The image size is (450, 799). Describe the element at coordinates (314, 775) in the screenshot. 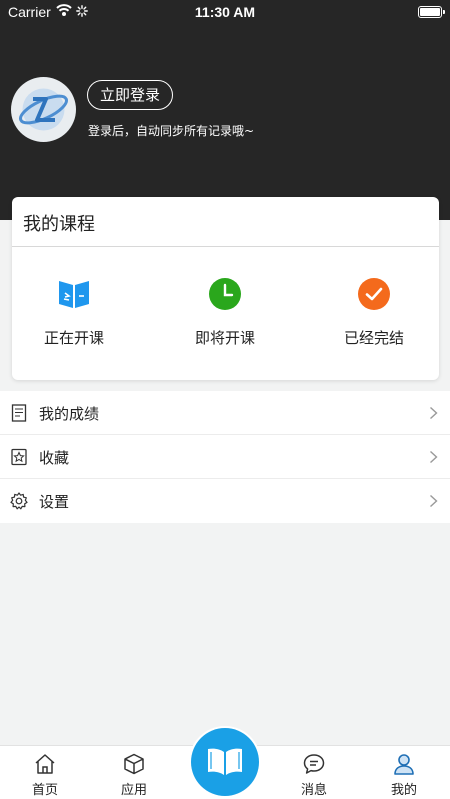

I see `tab-messages: 消息` at that location.